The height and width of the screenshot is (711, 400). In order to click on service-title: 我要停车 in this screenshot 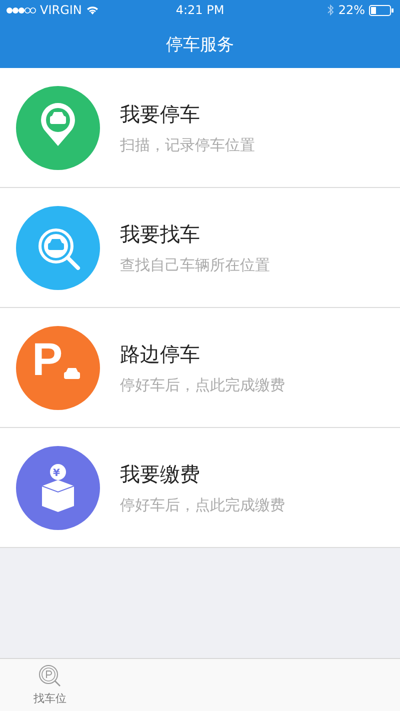, I will do `click(160, 114)`.